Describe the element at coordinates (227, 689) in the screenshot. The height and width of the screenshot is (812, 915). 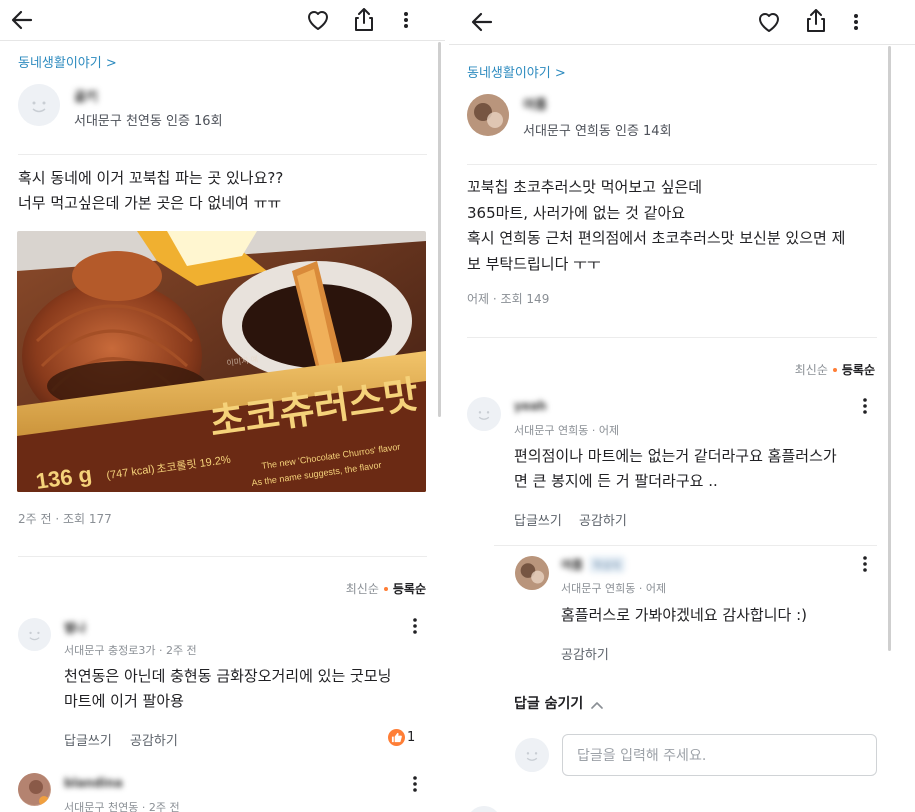
I see `comment-body: 천연동은 아닌데 충현동 금화장오거리에 있는 굿모닝 마트에 이거 팔아용` at that location.